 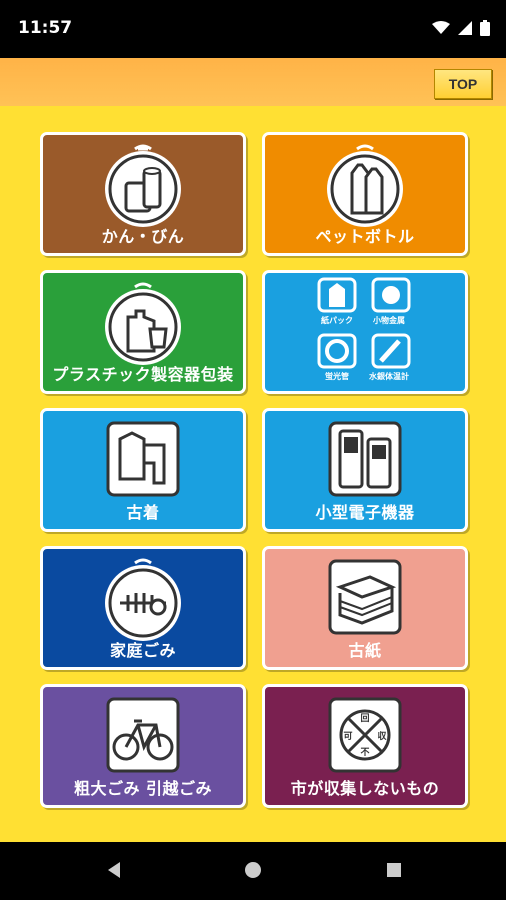 I want to click on no-collection-icon: 回 収 不 可, so click(x=365, y=735).